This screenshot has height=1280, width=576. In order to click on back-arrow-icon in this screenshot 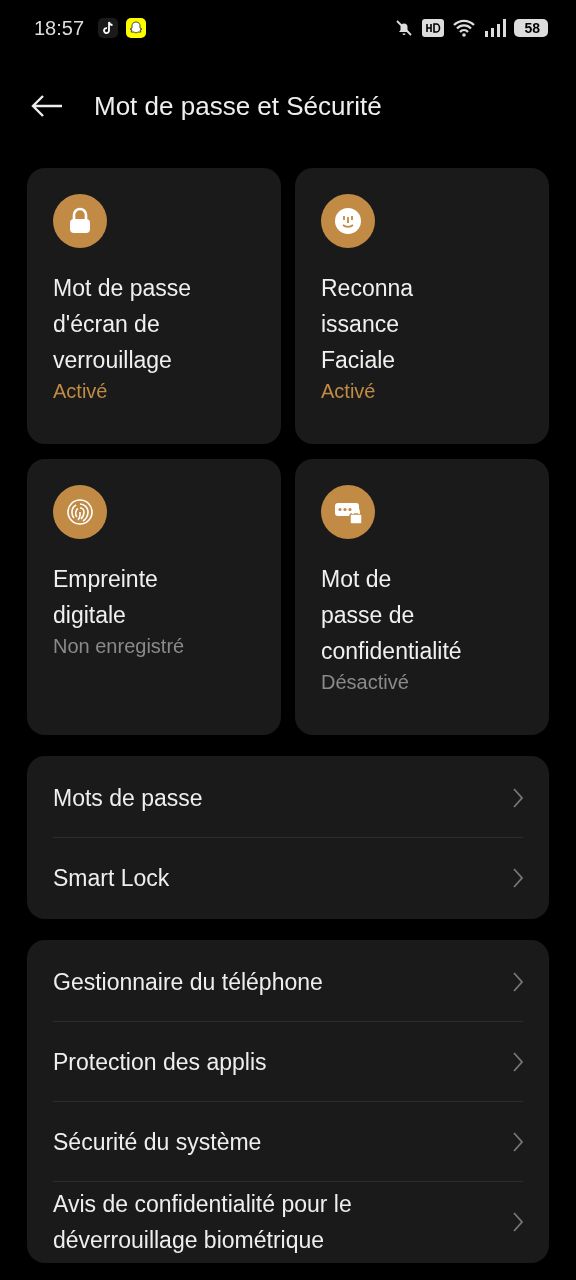, I will do `click(47, 106)`.